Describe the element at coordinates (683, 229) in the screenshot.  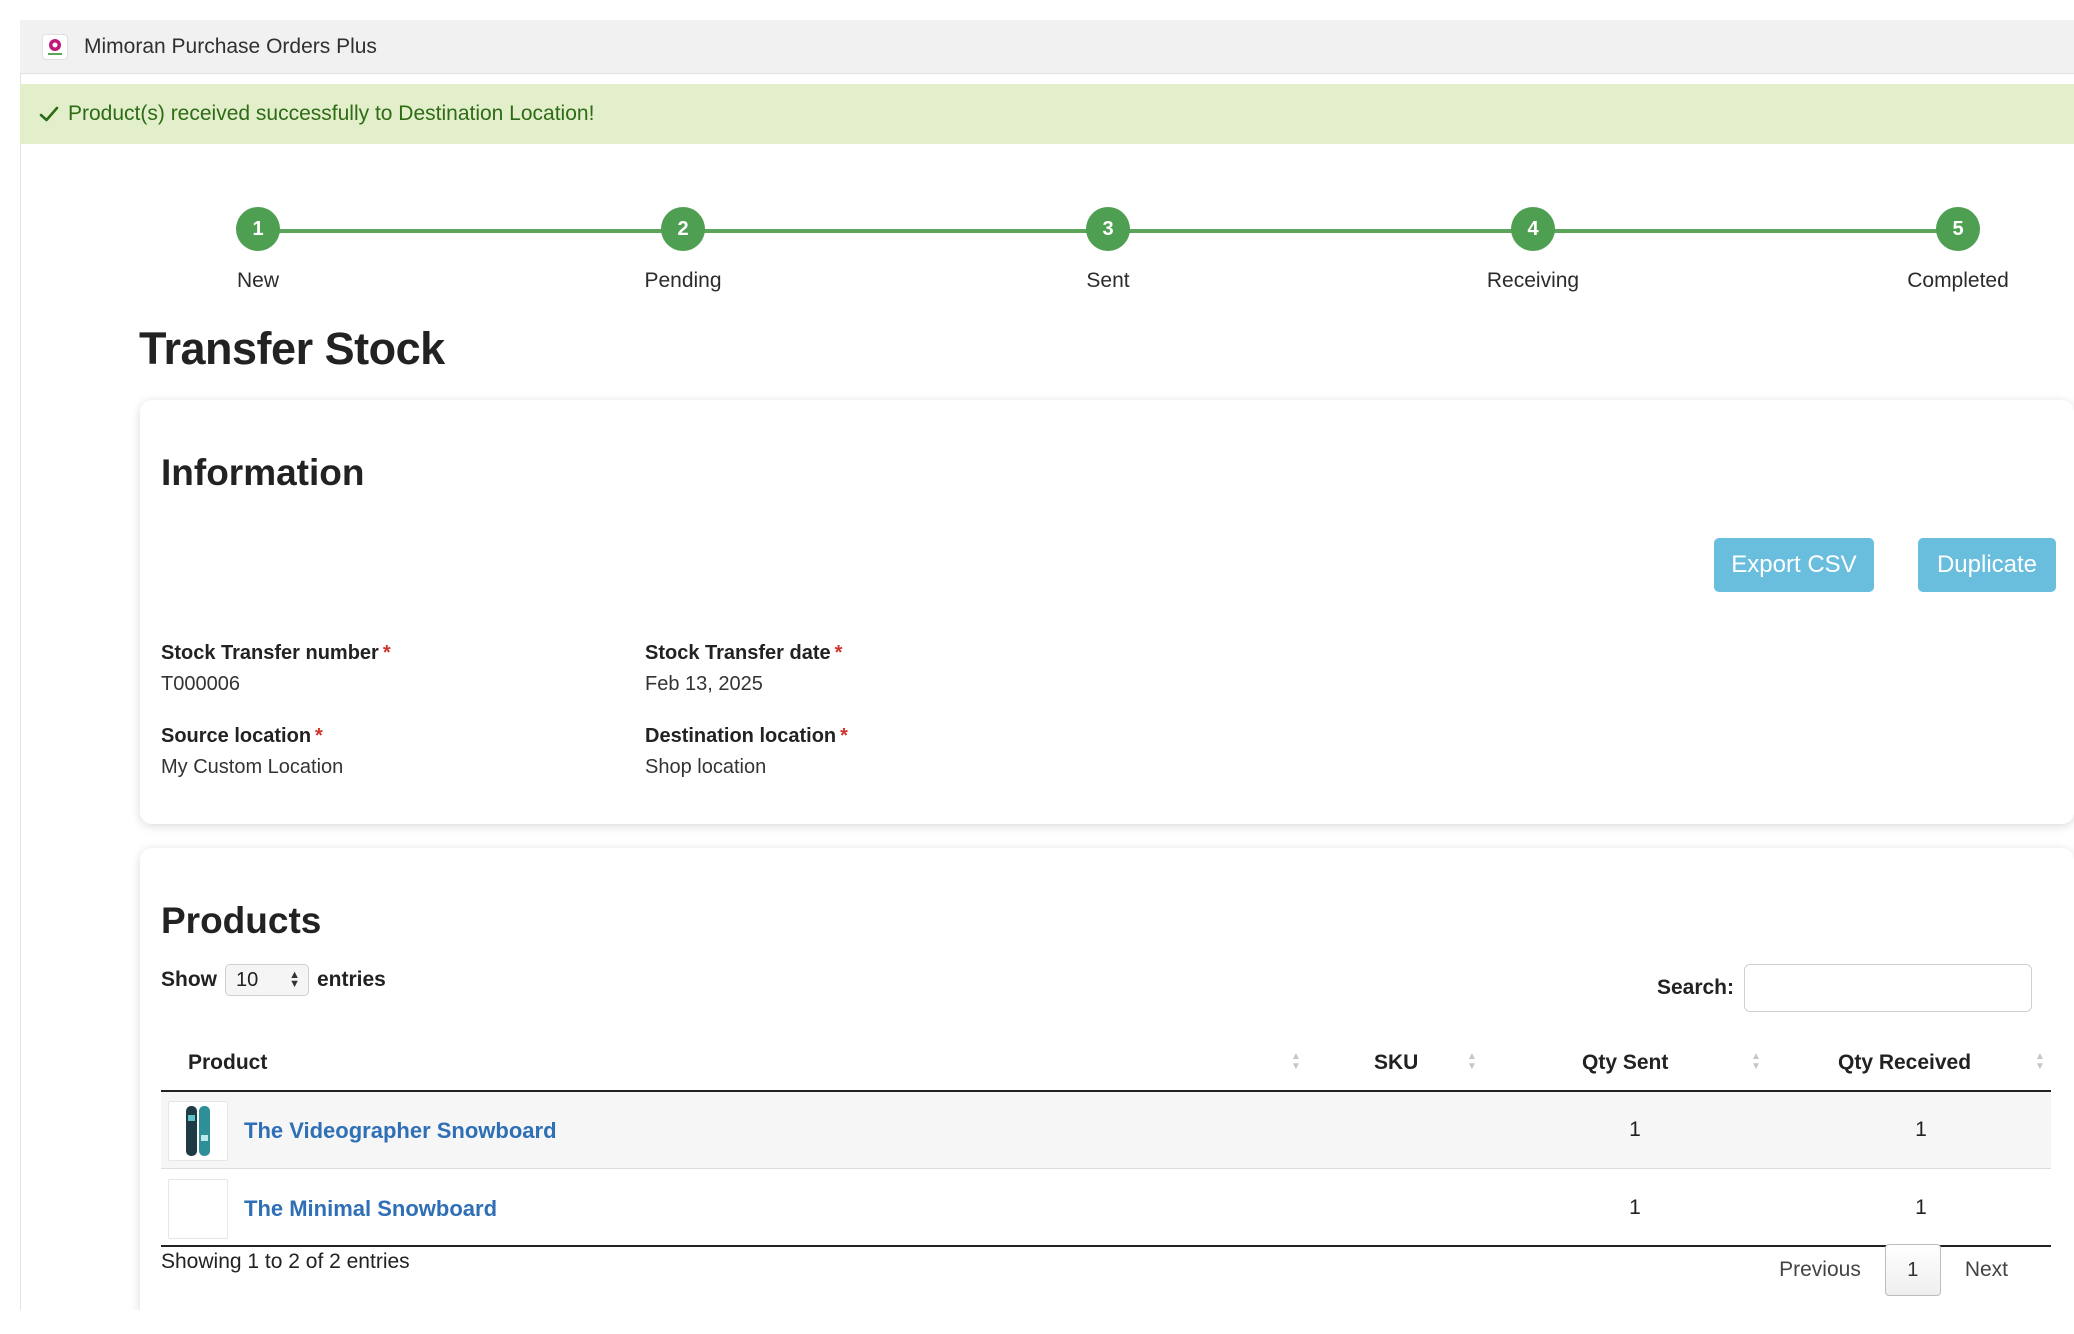
I see `step-number: 2` at that location.